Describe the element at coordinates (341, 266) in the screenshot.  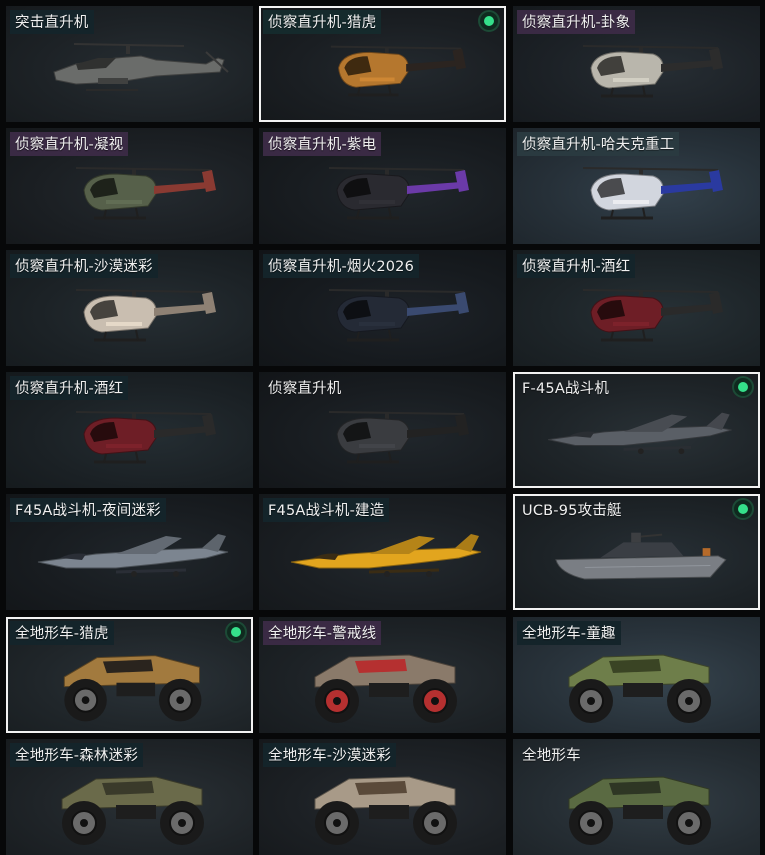
I see `vehicle-skin-name: 侦察直升机-烟火2026` at that location.